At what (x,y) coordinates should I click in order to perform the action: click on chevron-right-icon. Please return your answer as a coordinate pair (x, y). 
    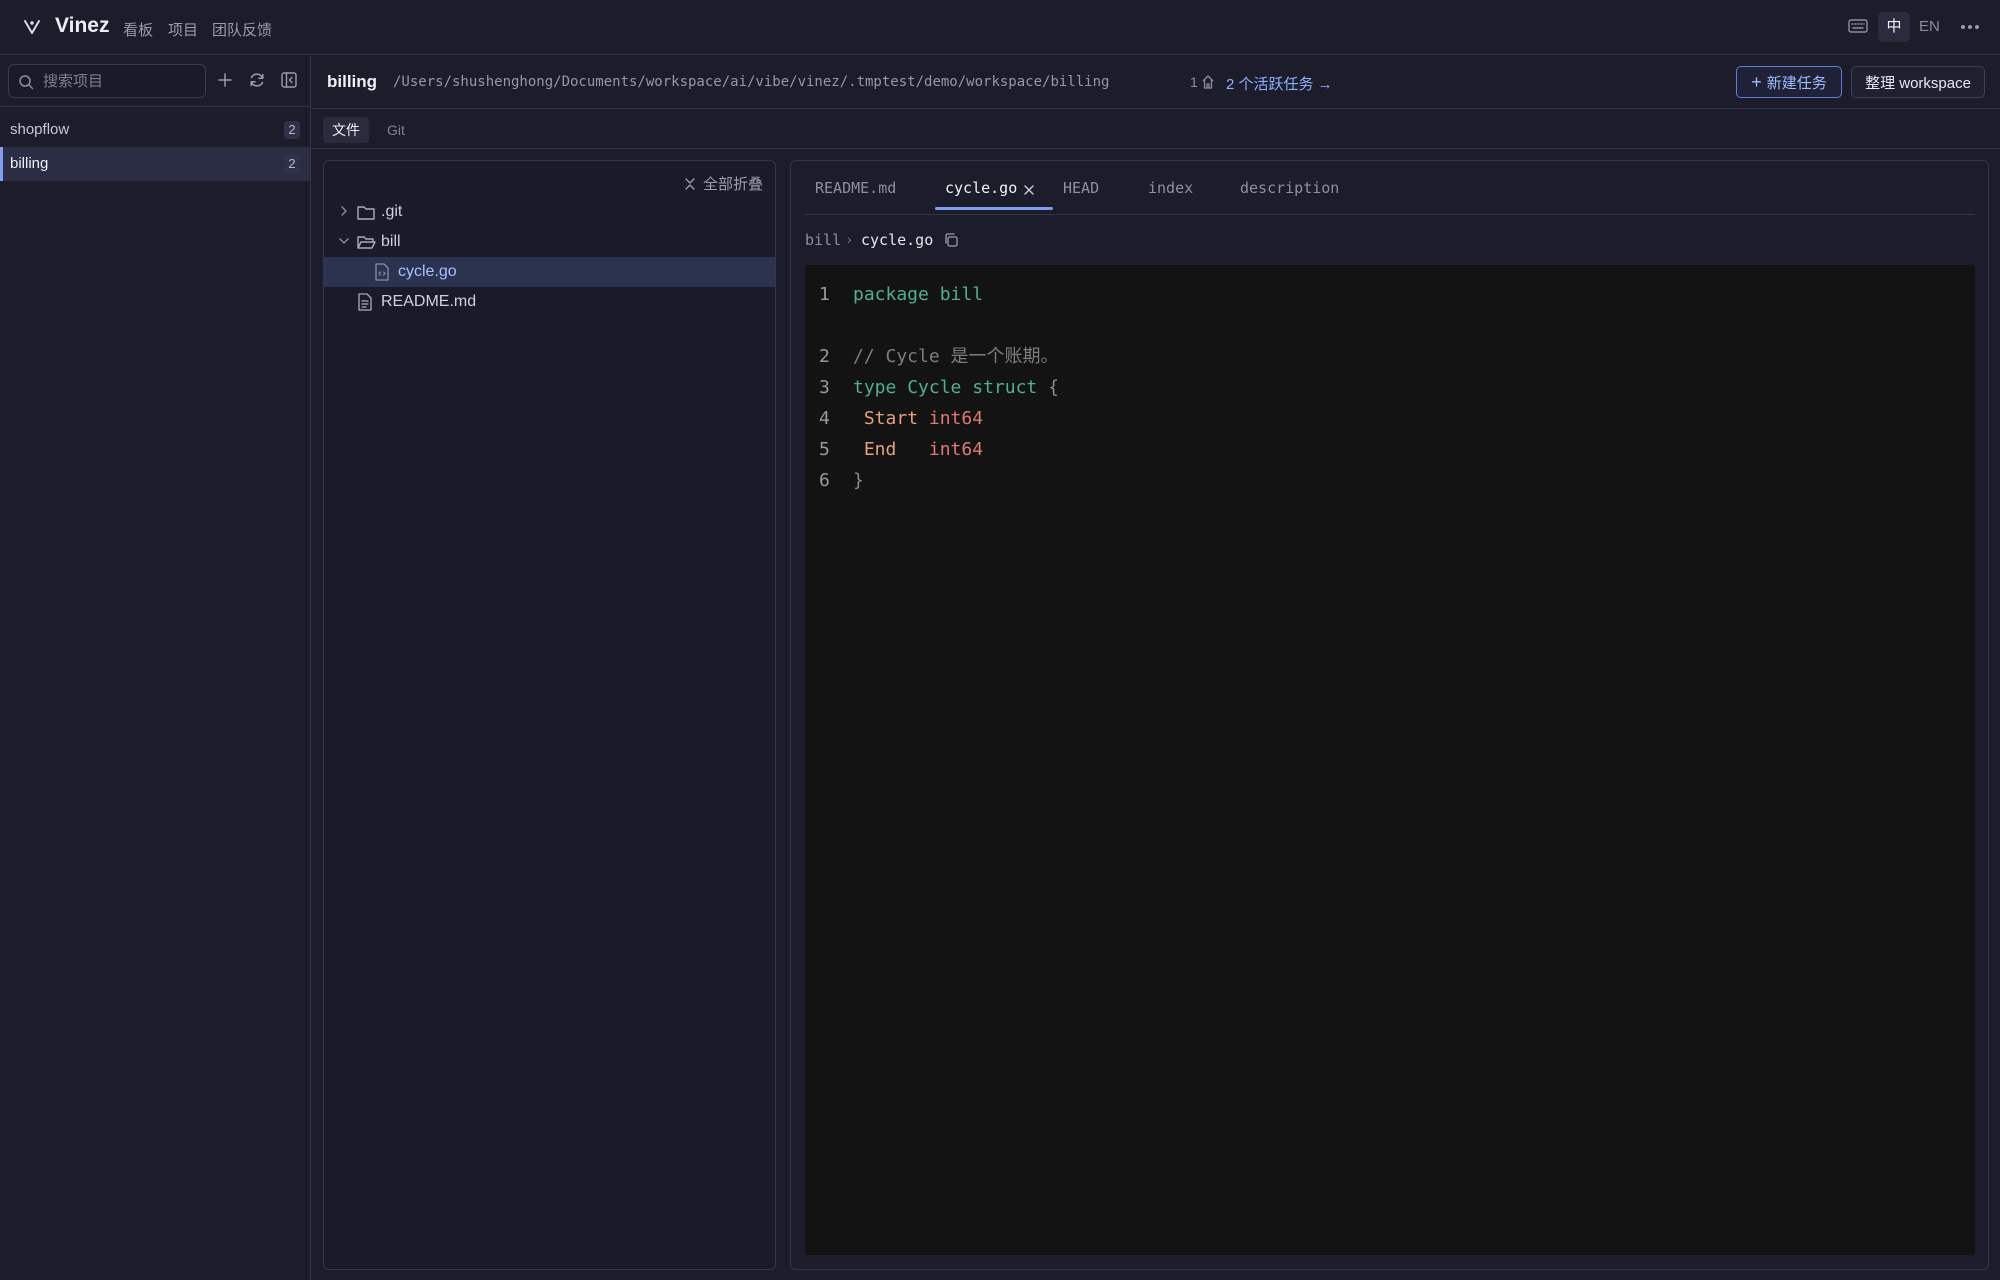
    Looking at the image, I should click on (344, 211).